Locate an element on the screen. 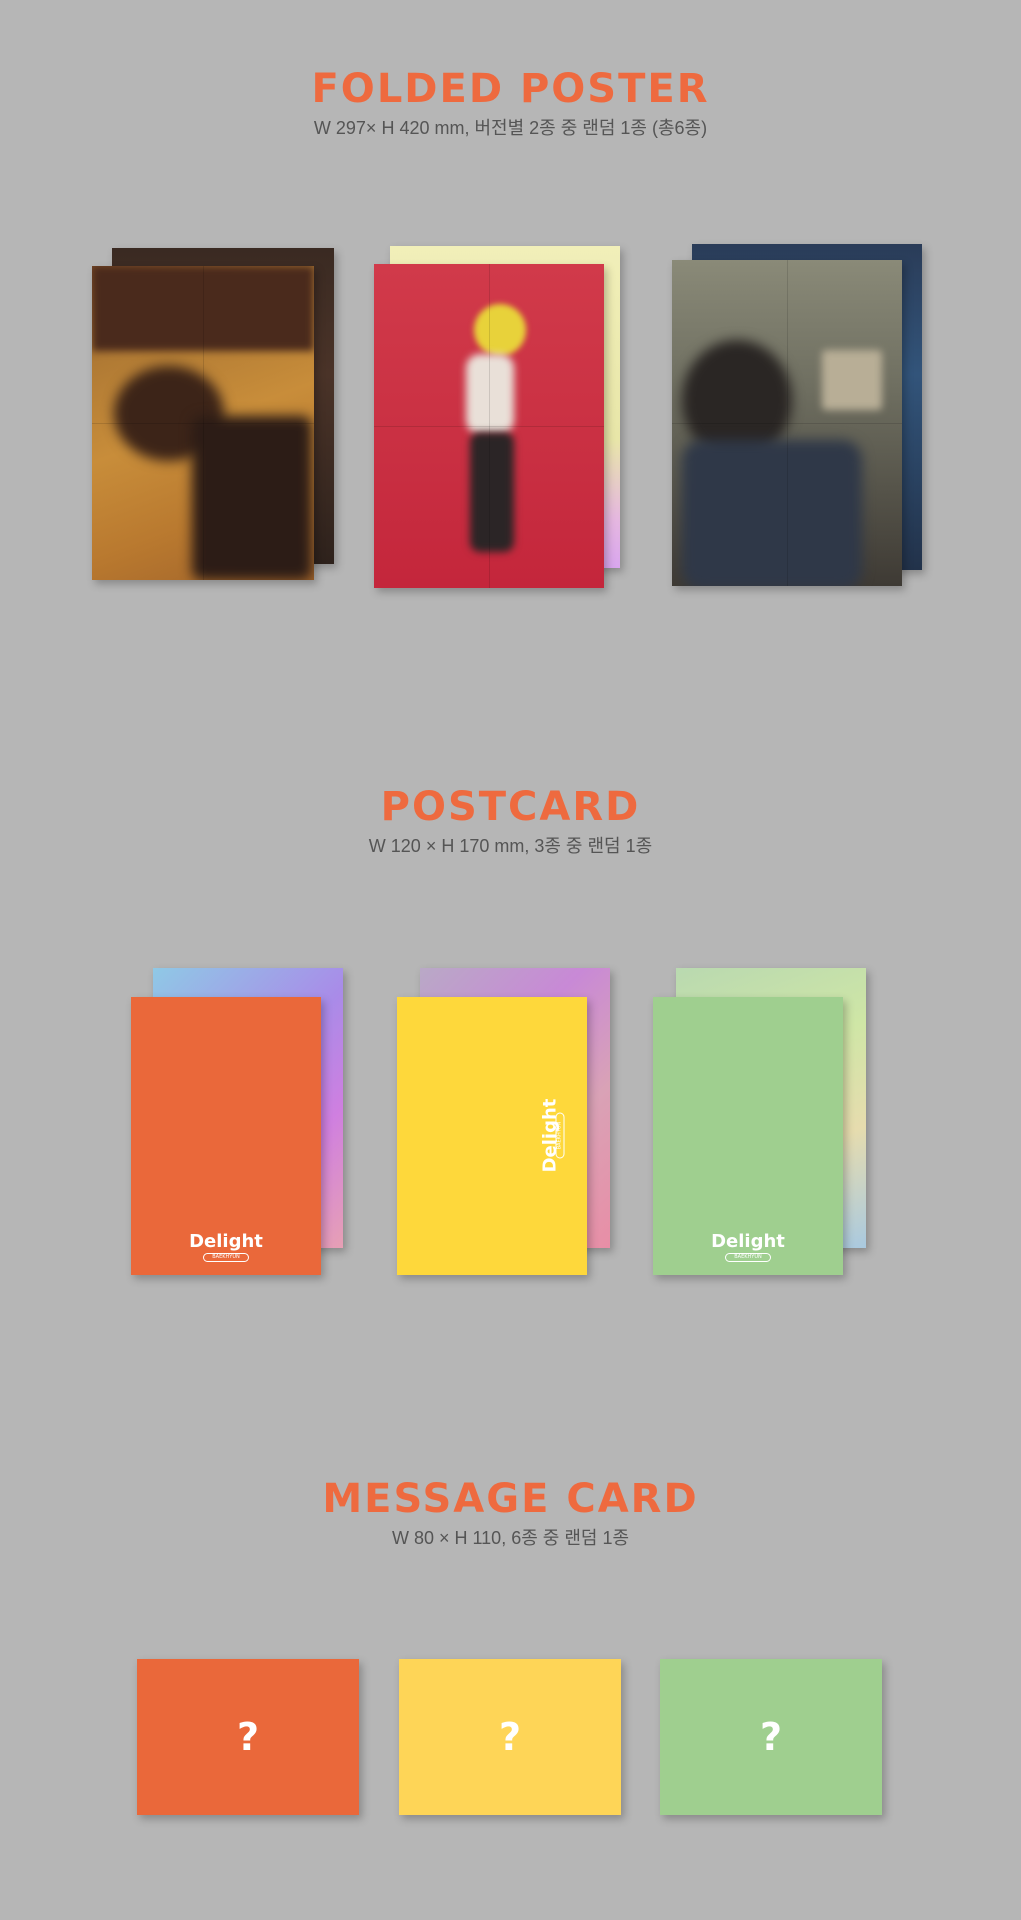  folded-poster-title: FOLDED POSTER is located at coordinates (510, 89).